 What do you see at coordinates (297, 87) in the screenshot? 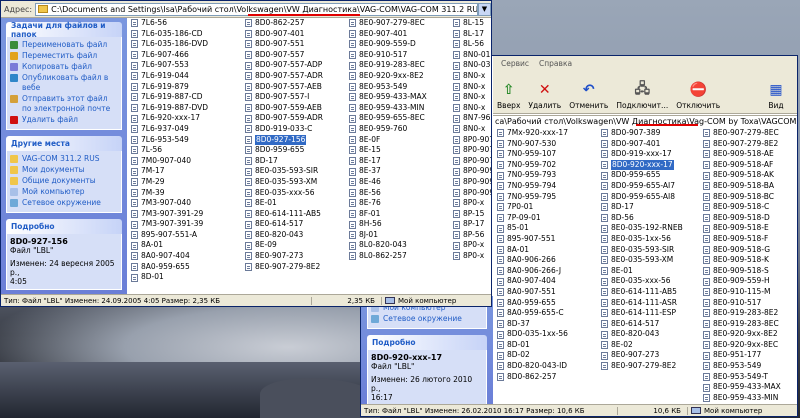
I see `file-item: 8D0-907-557-AEB` at bounding box center [297, 87].